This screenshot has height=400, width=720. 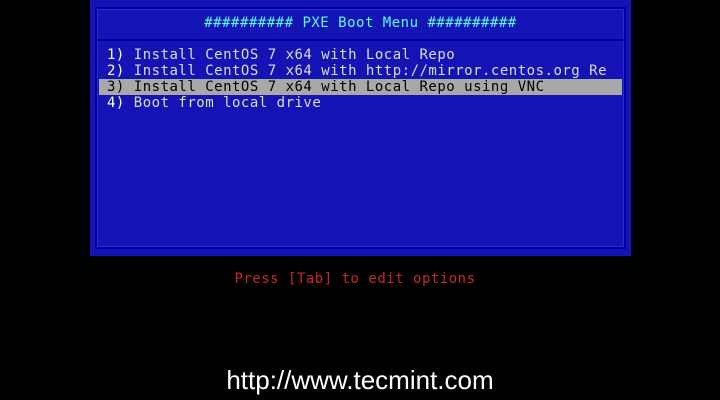 I want to click on menu-item-number: 2), so click(x=116, y=71).